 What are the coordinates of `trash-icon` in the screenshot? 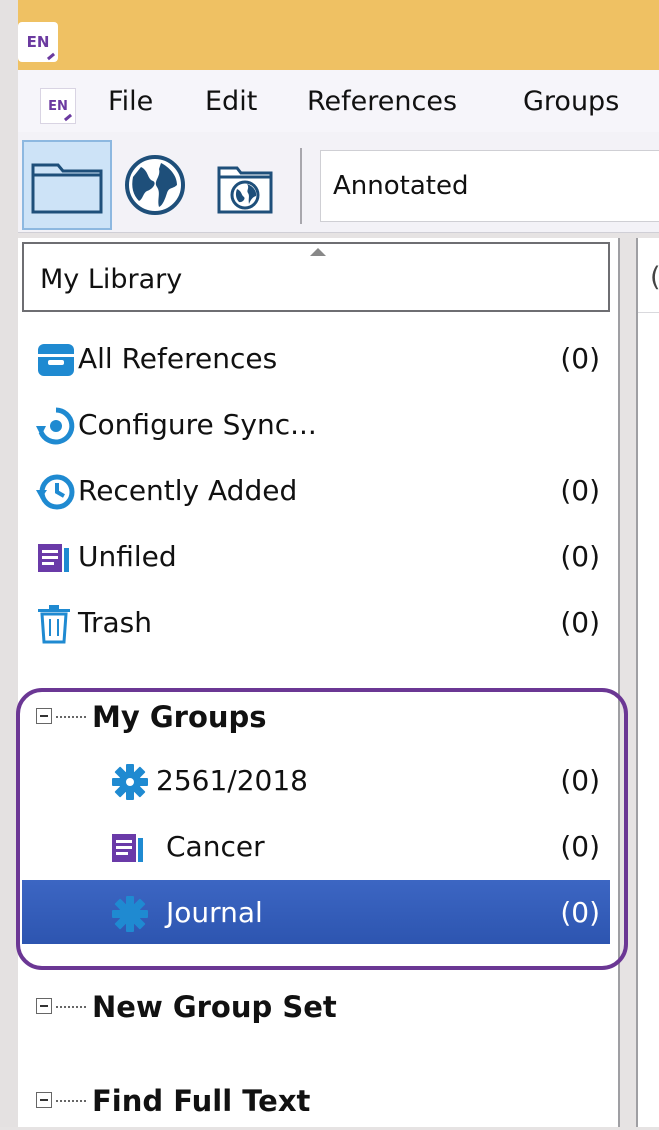 It's located at (54, 624).